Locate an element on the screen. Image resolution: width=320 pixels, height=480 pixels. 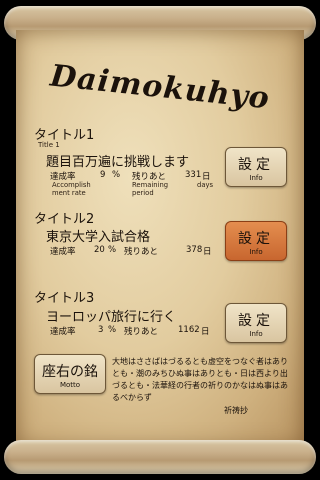
section-3-remaining-value: 1162 is located at coordinates (189, 330).